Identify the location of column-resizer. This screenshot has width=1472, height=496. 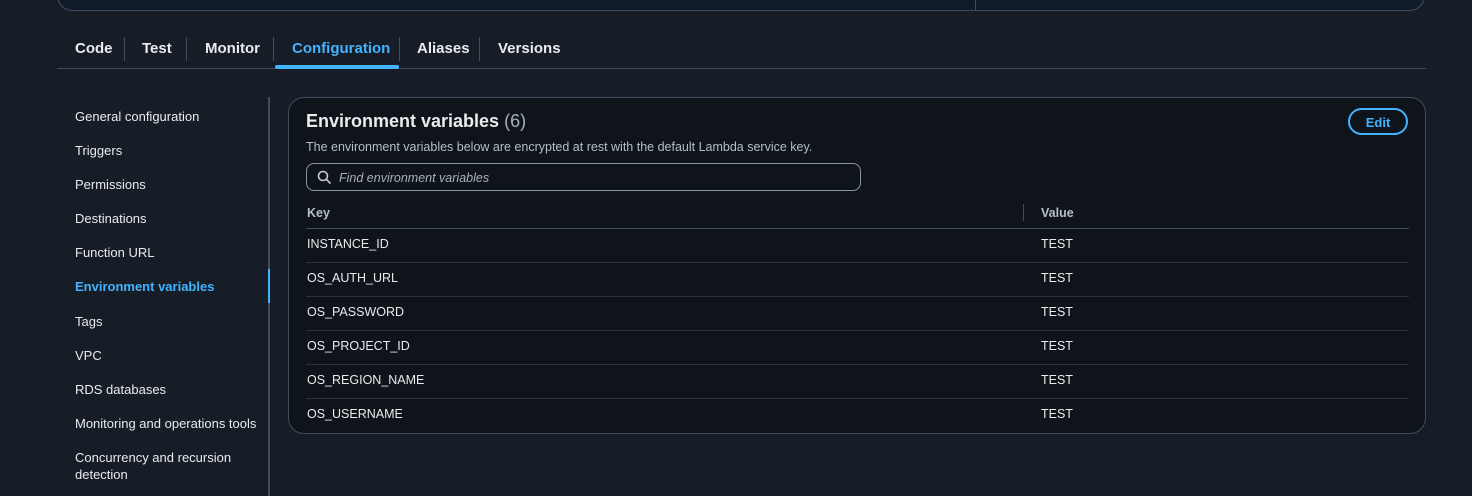
(1023, 212).